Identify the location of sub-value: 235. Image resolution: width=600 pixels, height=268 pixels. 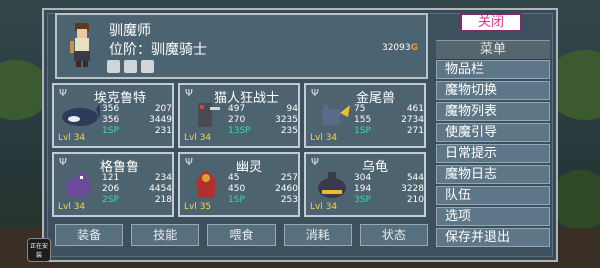
(289, 131).